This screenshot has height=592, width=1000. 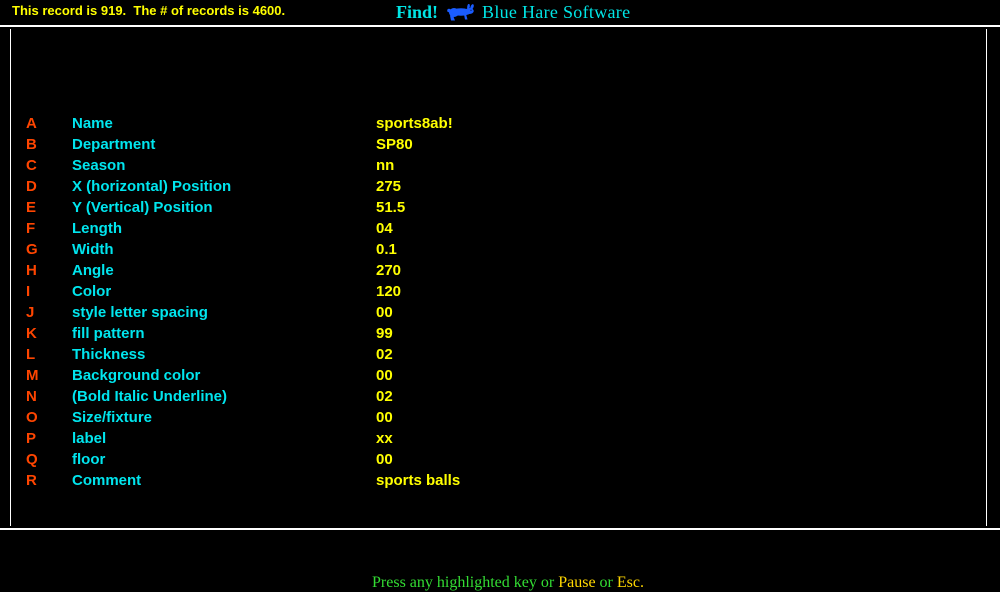 What do you see at coordinates (93, 249) in the screenshot?
I see `record-row-label: Width` at bounding box center [93, 249].